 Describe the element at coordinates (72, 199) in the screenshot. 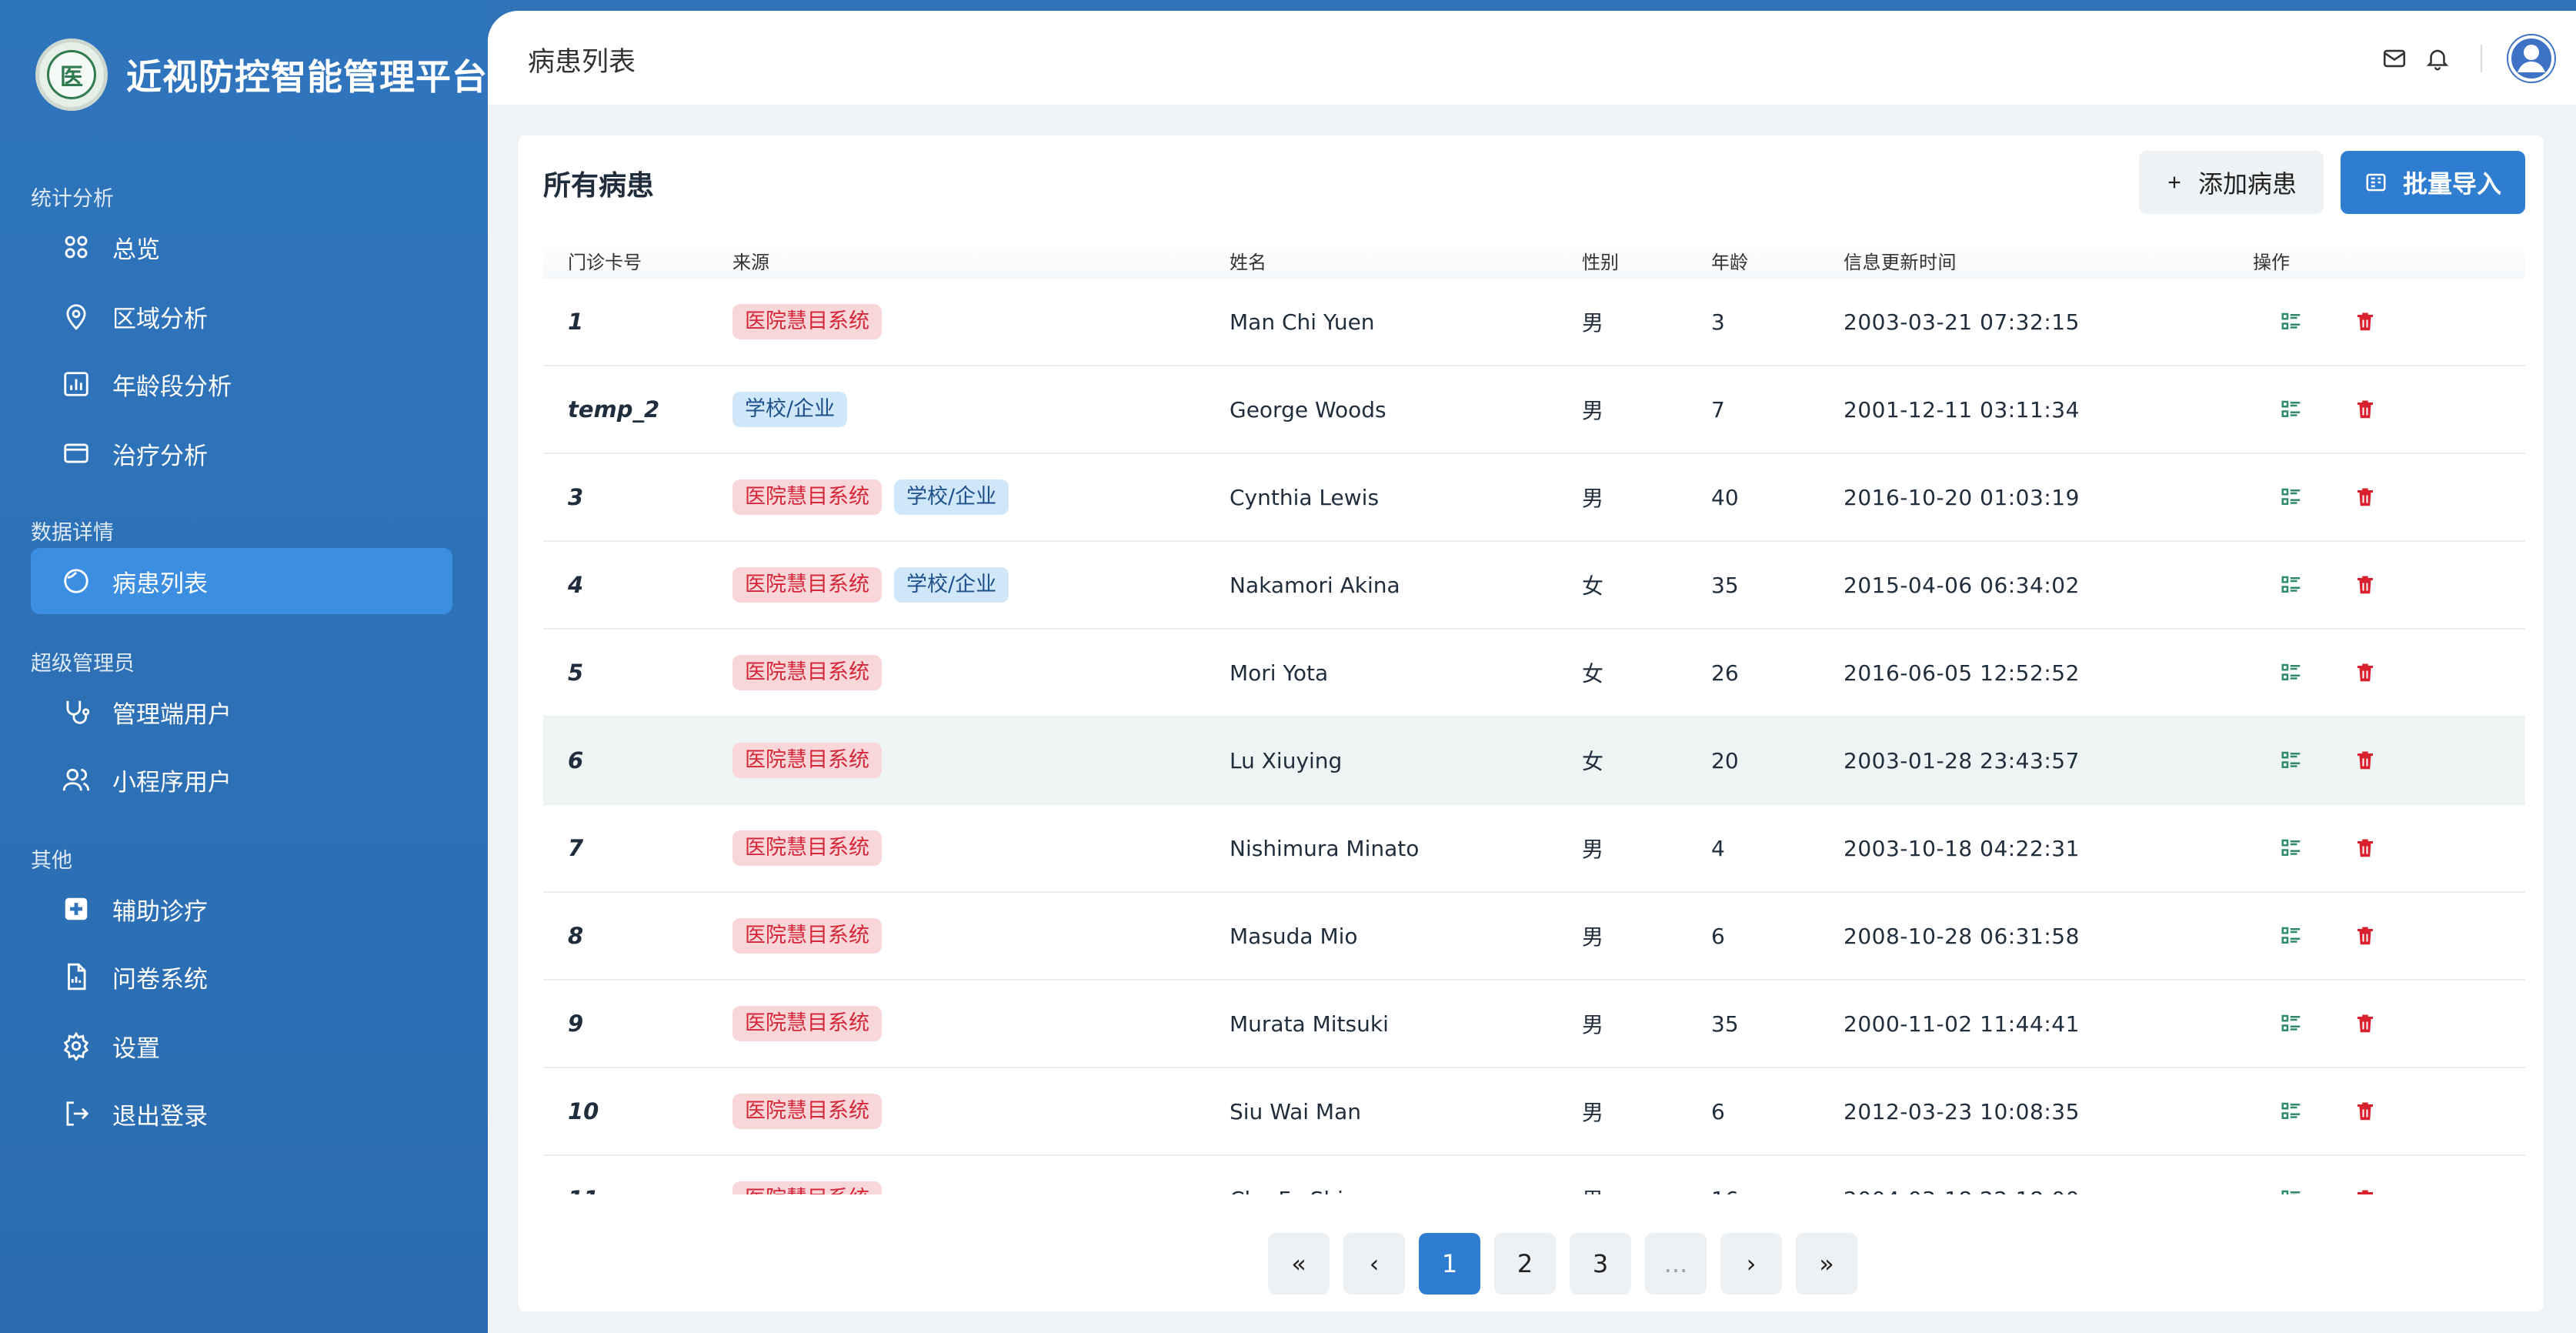

I see `section-label-stats: 统计分析` at that location.